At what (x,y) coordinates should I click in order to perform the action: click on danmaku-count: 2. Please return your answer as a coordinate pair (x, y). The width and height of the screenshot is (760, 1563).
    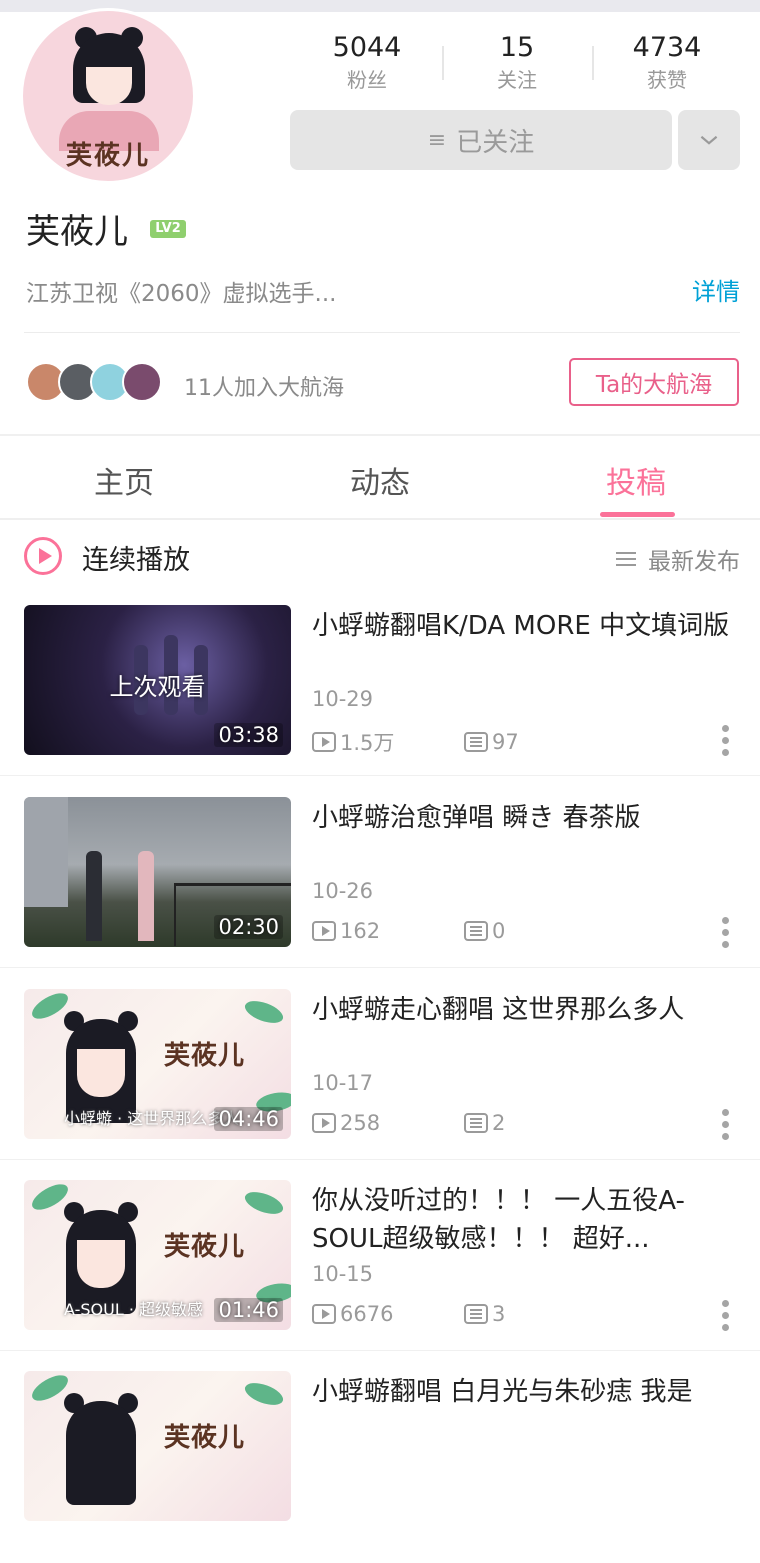
    Looking at the image, I should click on (499, 1123).